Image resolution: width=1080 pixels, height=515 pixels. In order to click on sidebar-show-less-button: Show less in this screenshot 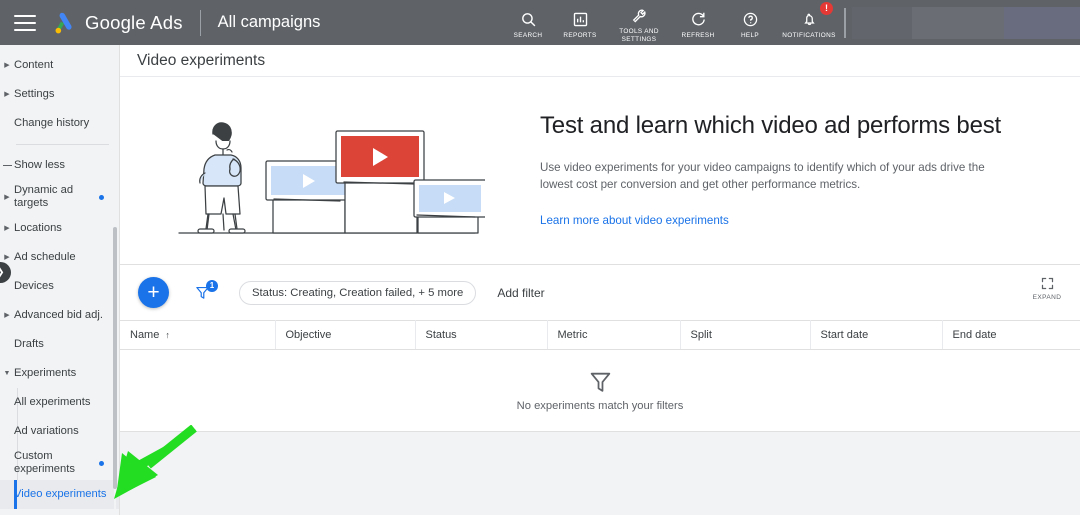, I will do `click(59, 165)`.